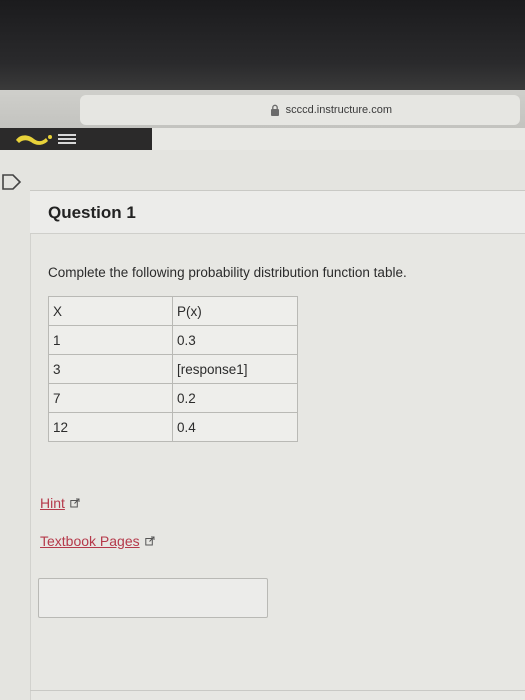 This screenshot has width=525, height=700. What do you see at coordinates (262, 45) in the screenshot?
I see `device-top-bezel` at bounding box center [262, 45].